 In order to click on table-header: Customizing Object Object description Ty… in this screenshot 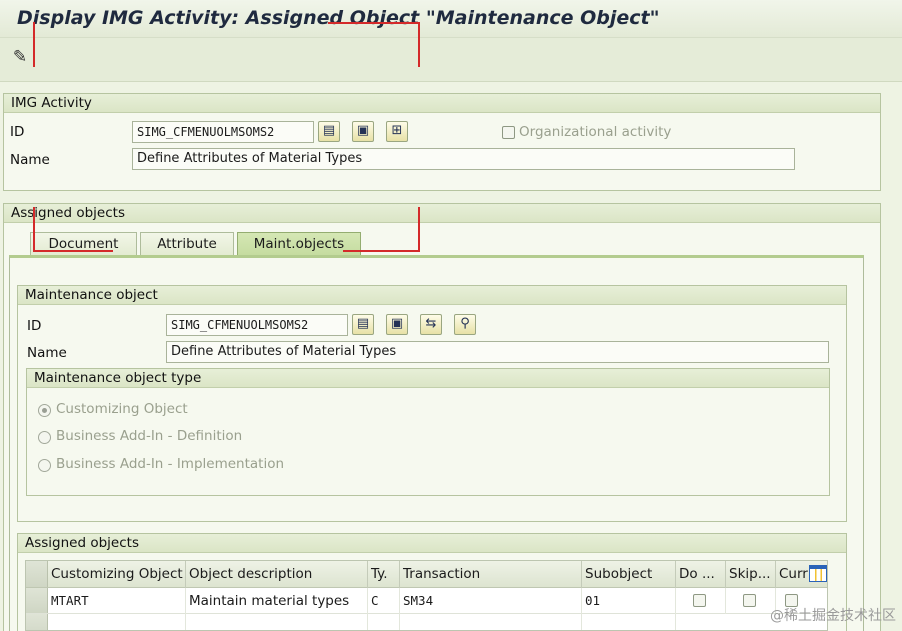, I will do `click(426, 574)`.